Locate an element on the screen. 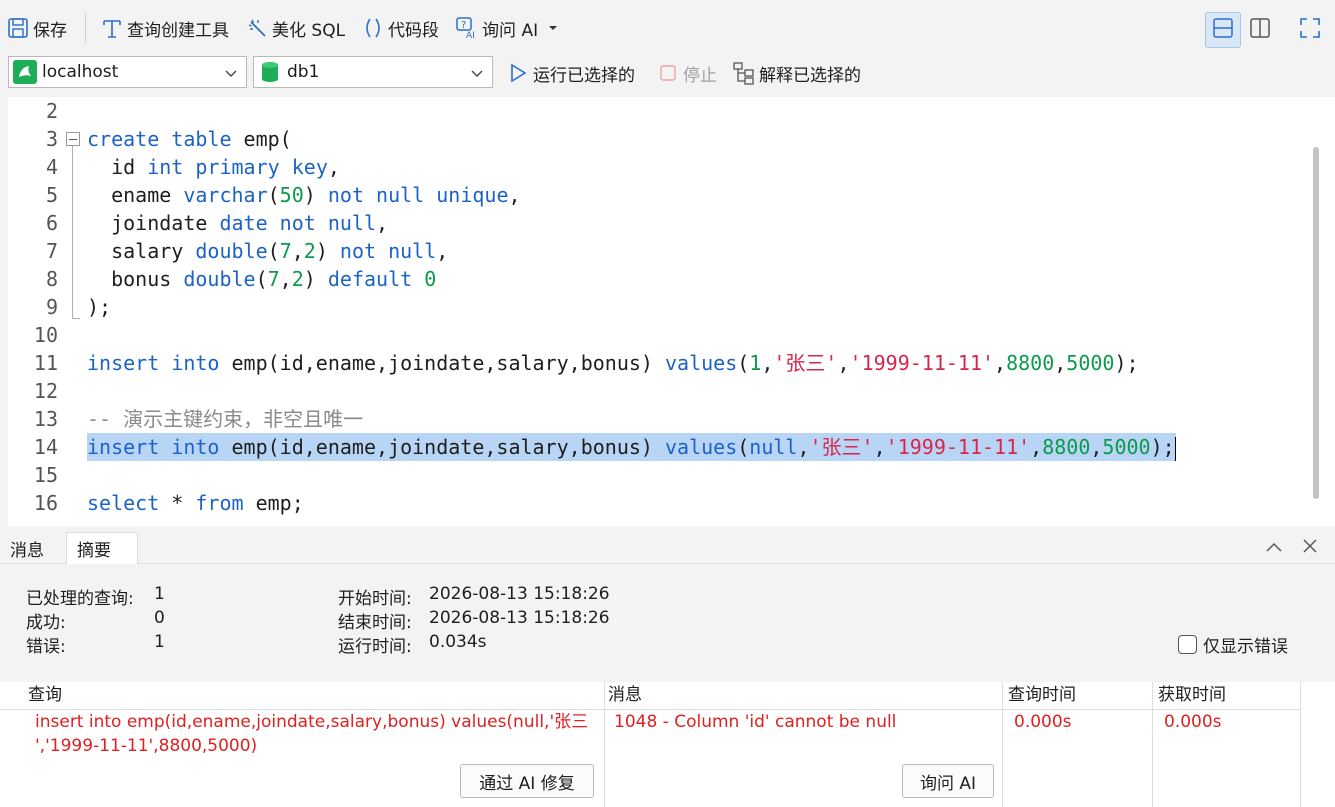 This screenshot has width=1335, height=807. connection-toolbar: localhost db1 运行已选择的 停止 解释已选择的 is located at coordinates (667, 73).